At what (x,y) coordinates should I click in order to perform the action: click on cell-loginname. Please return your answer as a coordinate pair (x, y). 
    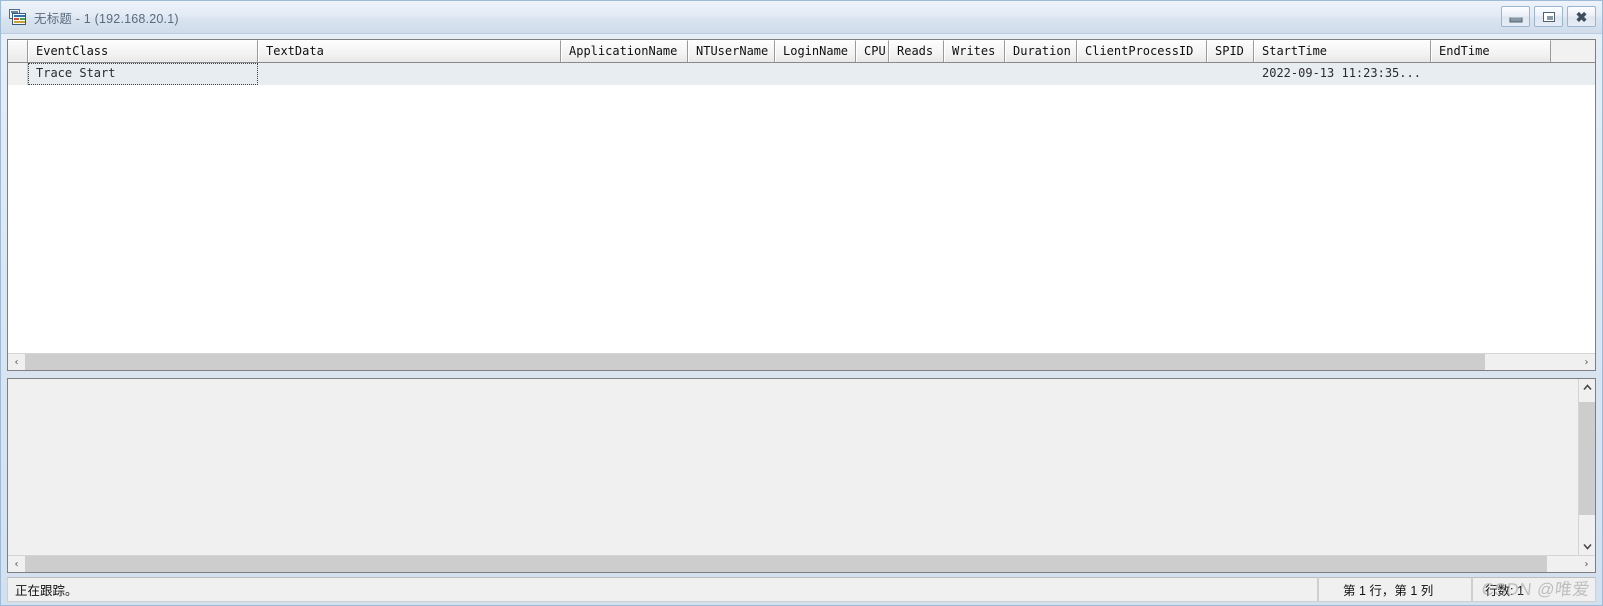
    Looking at the image, I should click on (815, 74).